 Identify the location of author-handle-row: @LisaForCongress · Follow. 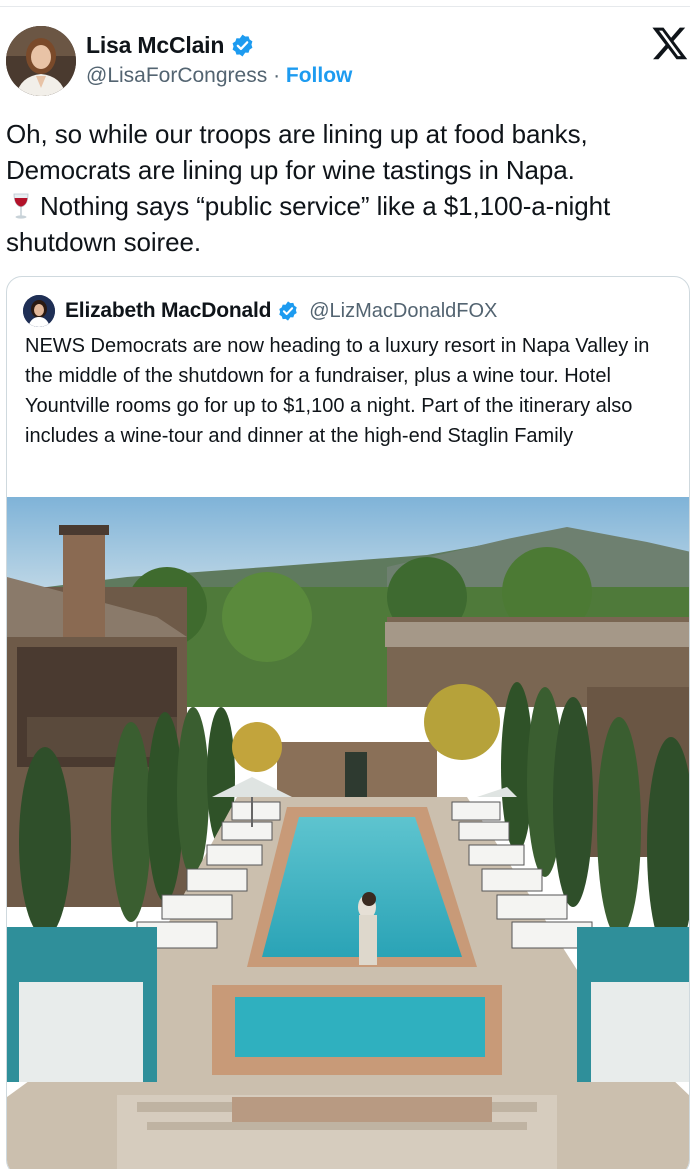
(219, 76).